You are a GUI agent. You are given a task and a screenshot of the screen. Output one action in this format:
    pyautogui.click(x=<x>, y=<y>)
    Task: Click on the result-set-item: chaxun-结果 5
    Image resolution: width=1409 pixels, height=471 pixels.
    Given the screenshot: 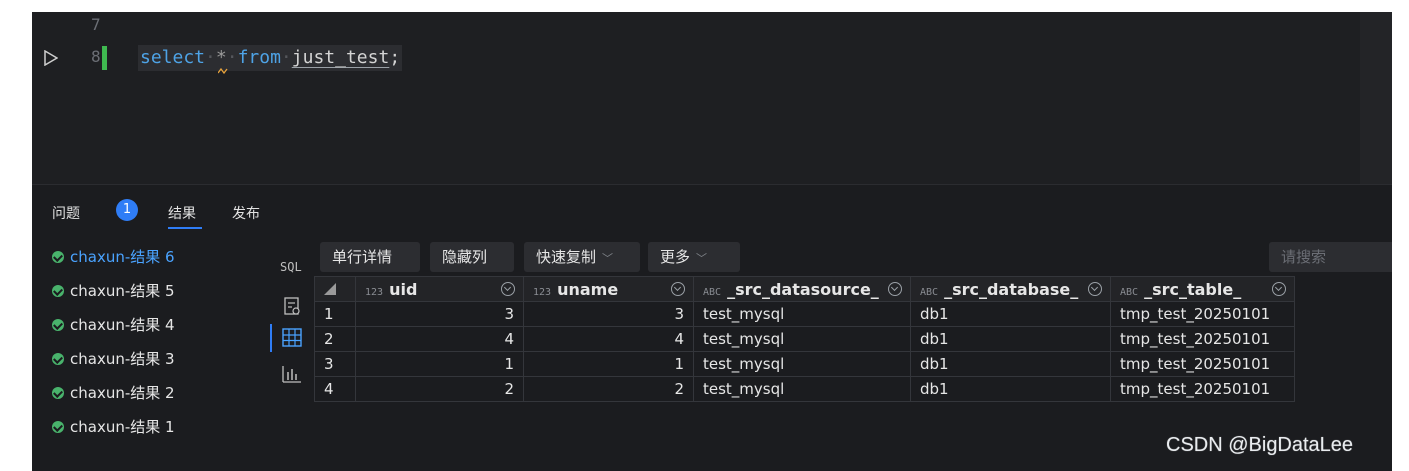 What is the action you would take?
    pyautogui.click(x=113, y=291)
    